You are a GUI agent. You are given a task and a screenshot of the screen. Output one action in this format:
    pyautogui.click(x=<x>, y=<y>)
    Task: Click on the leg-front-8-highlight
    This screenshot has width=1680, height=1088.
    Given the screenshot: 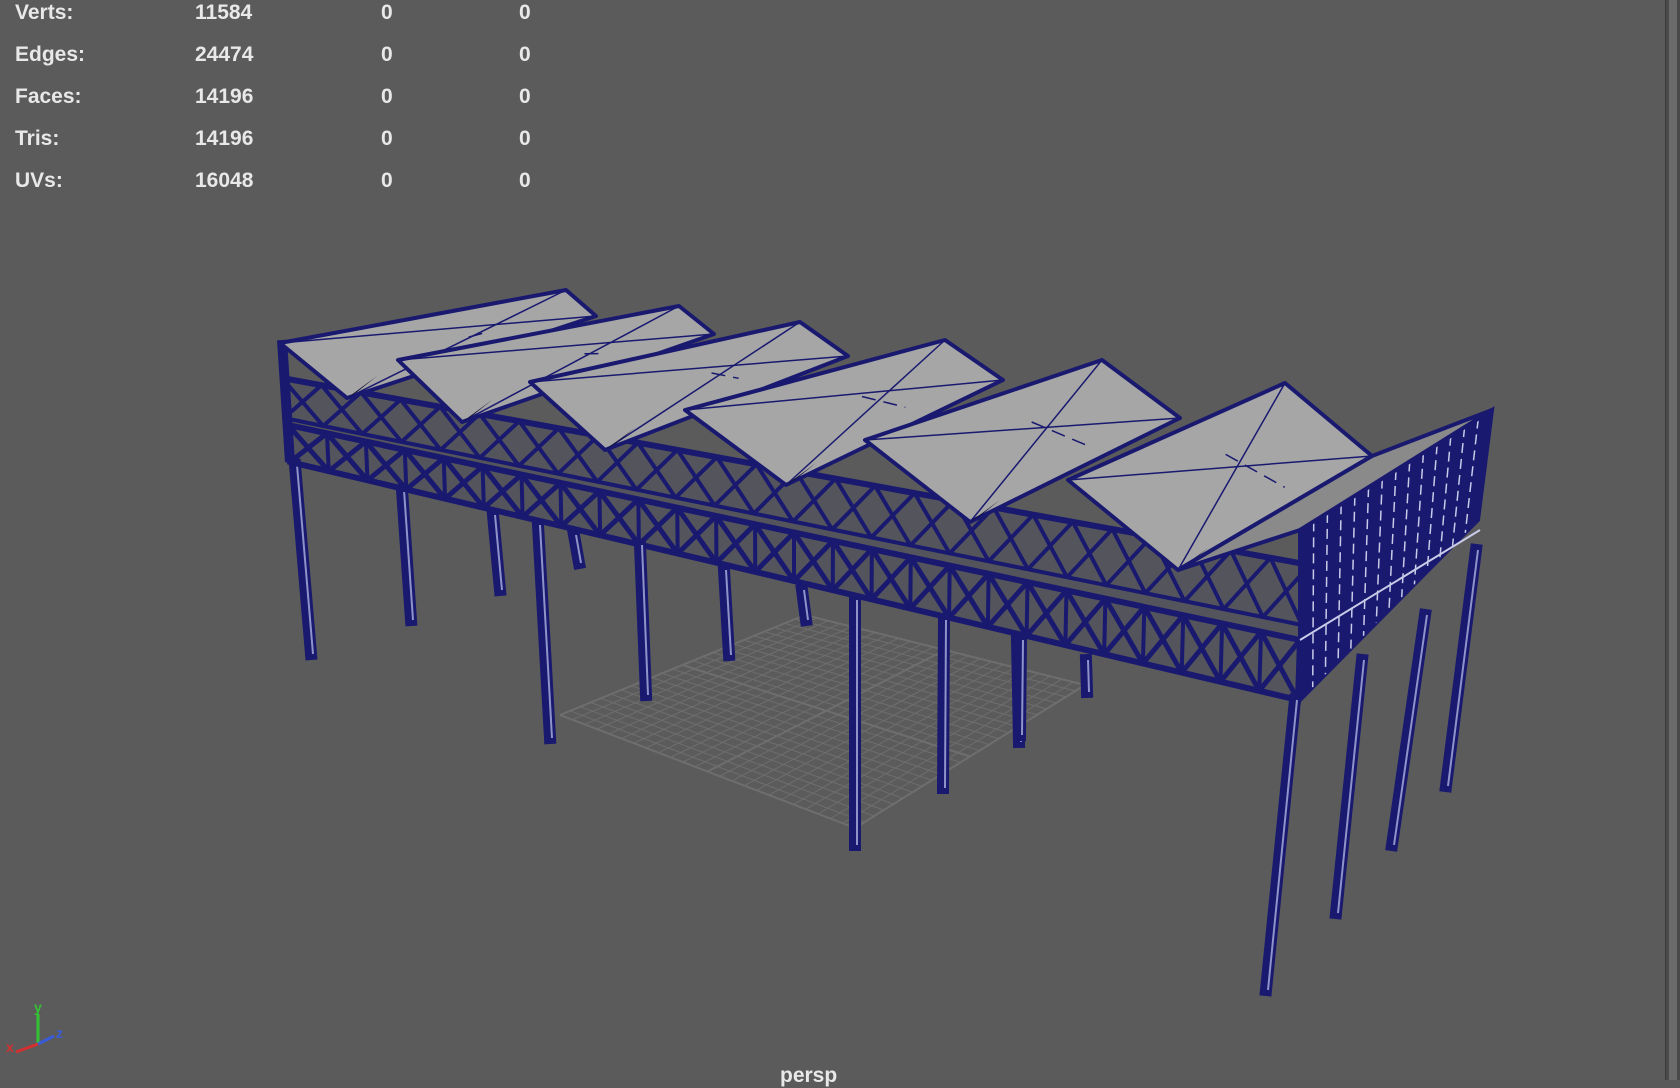 What is the action you would take?
    pyautogui.click(x=1410, y=730)
    